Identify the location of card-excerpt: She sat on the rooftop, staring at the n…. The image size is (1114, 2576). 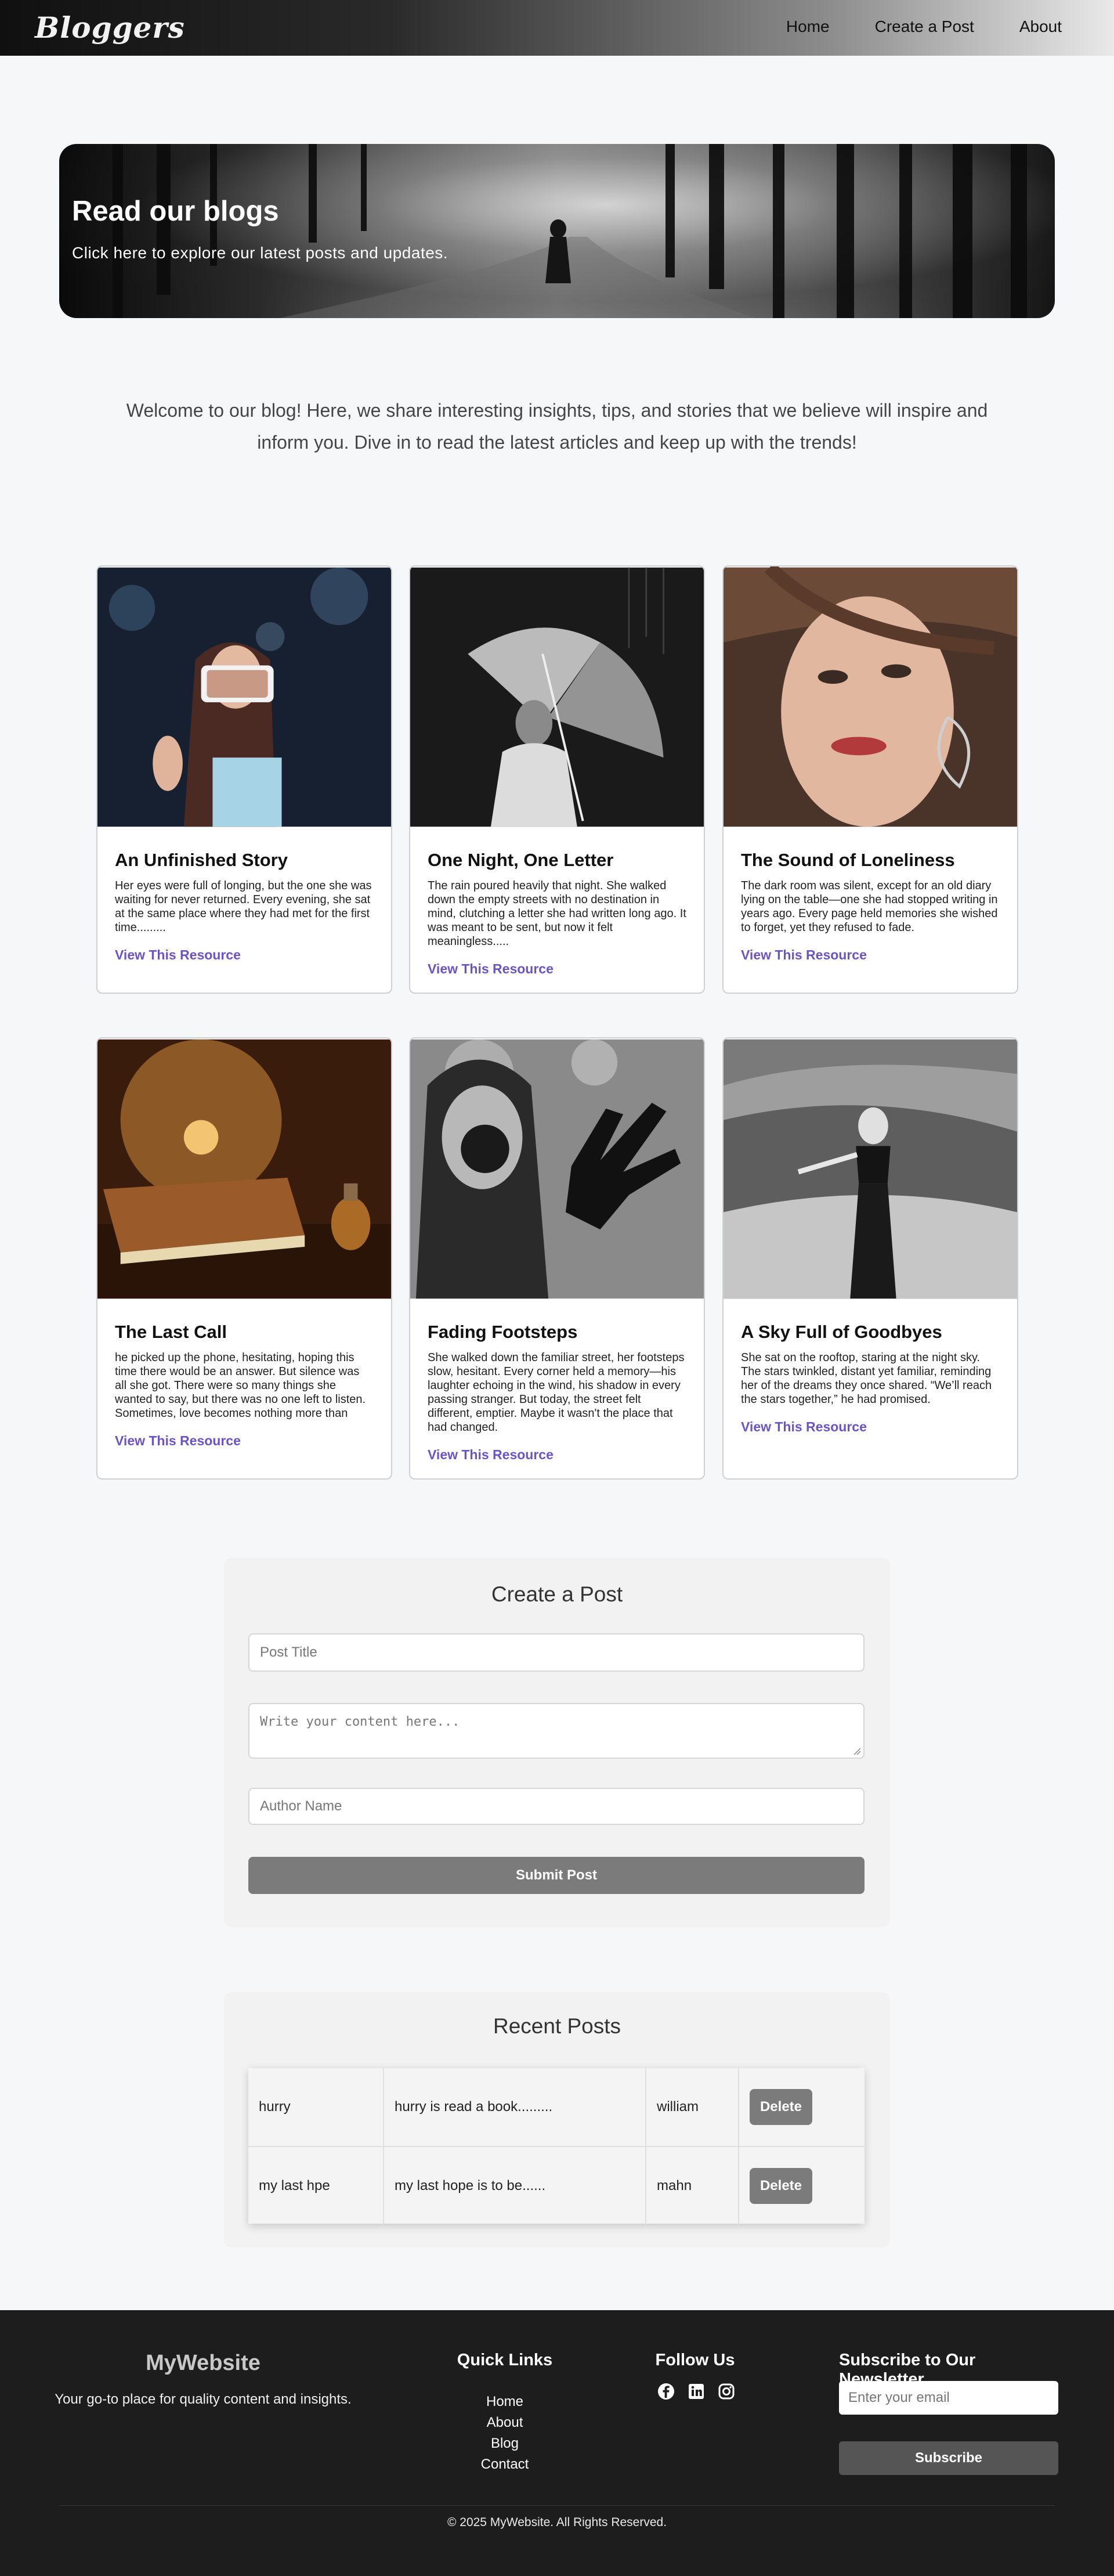
(866, 1378).